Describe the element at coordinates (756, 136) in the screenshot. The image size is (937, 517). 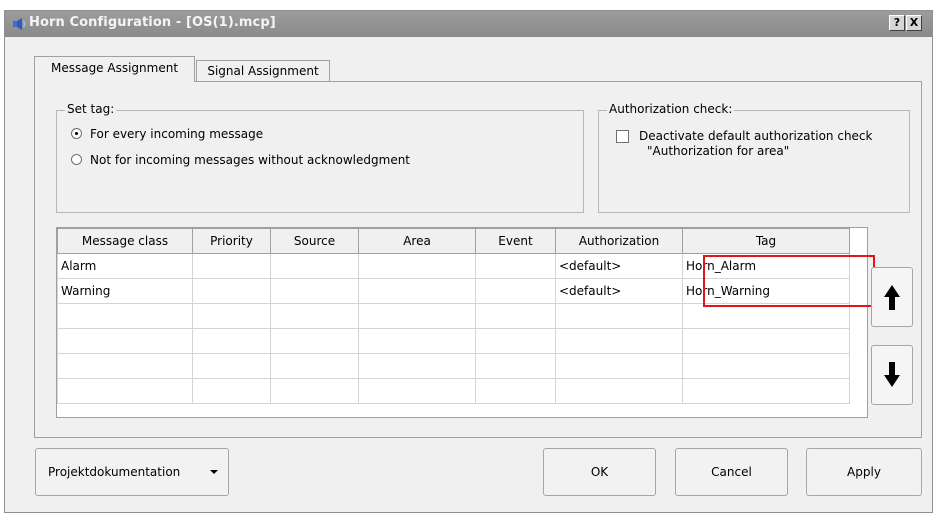
I see `deactivate-auth-label-line1: Deactivate default authorization check` at that location.